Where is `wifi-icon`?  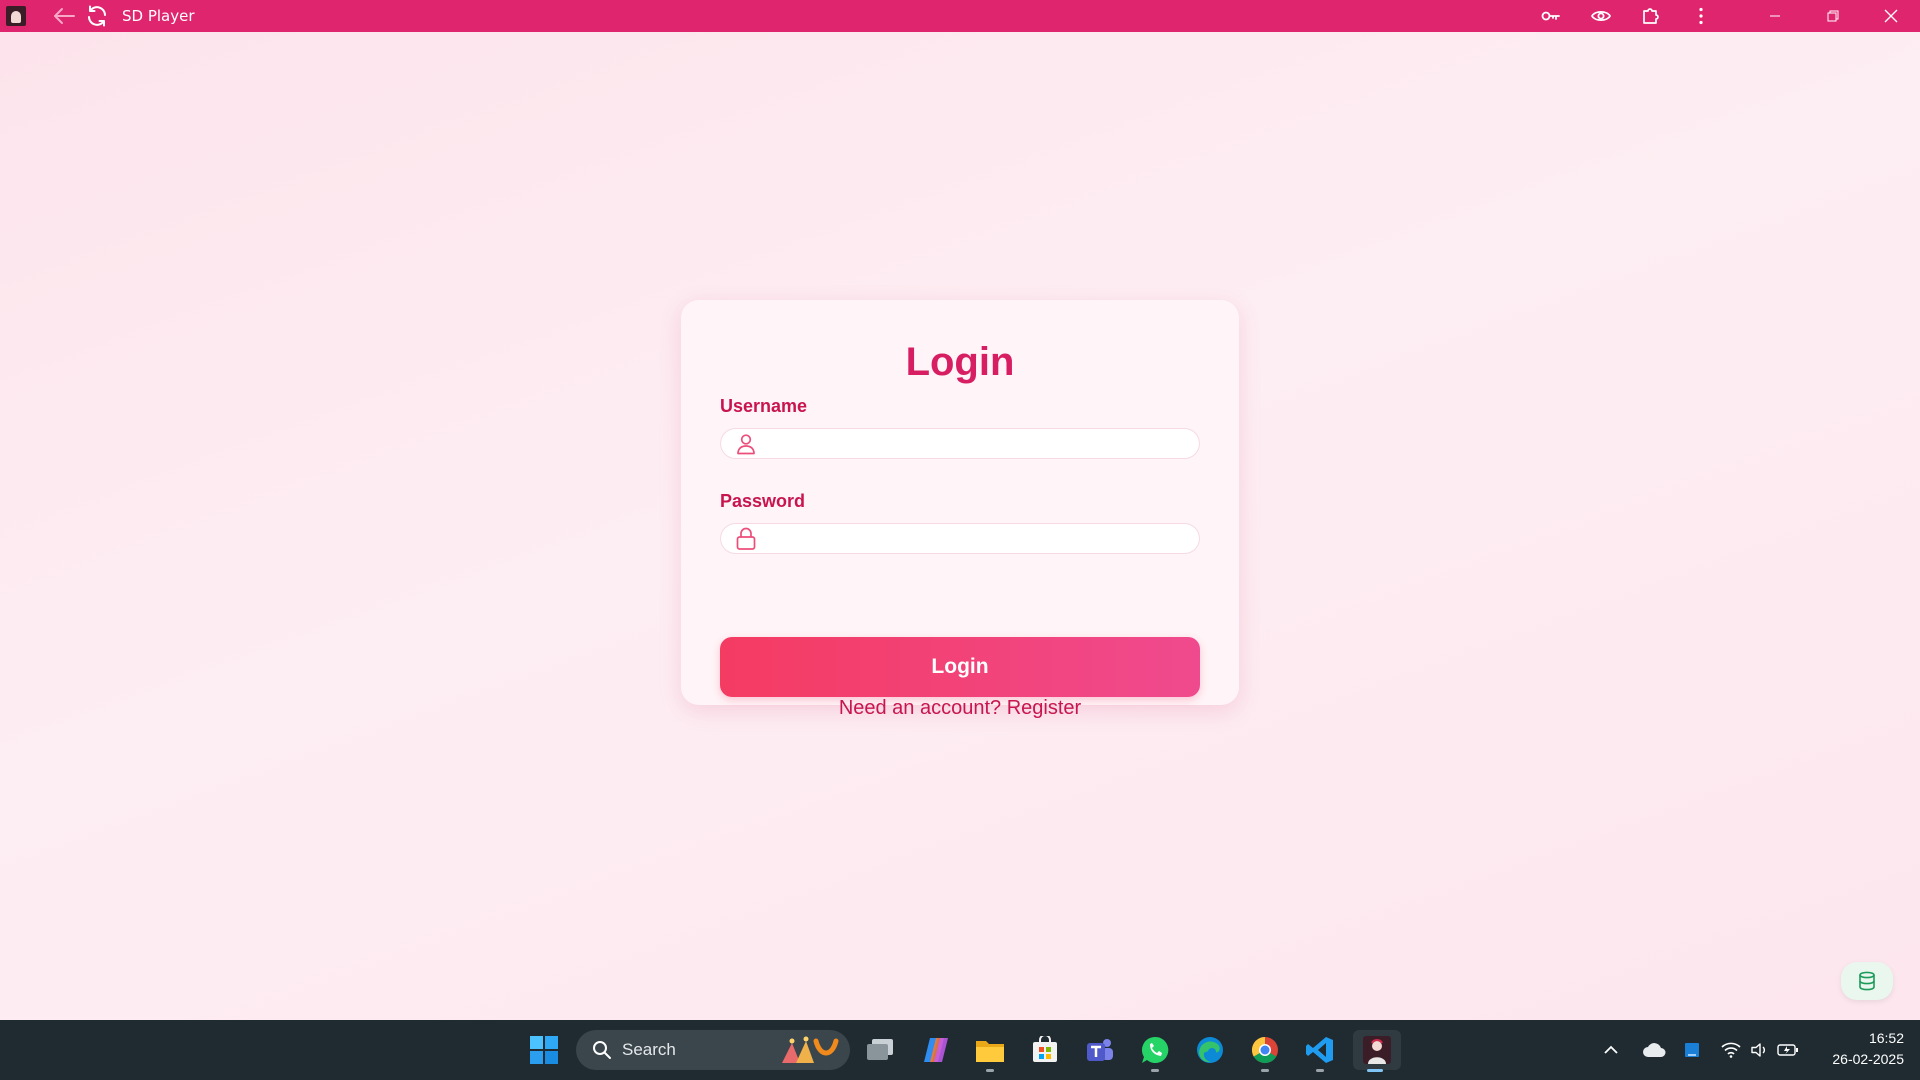 wifi-icon is located at coordinates (1731, 1050).